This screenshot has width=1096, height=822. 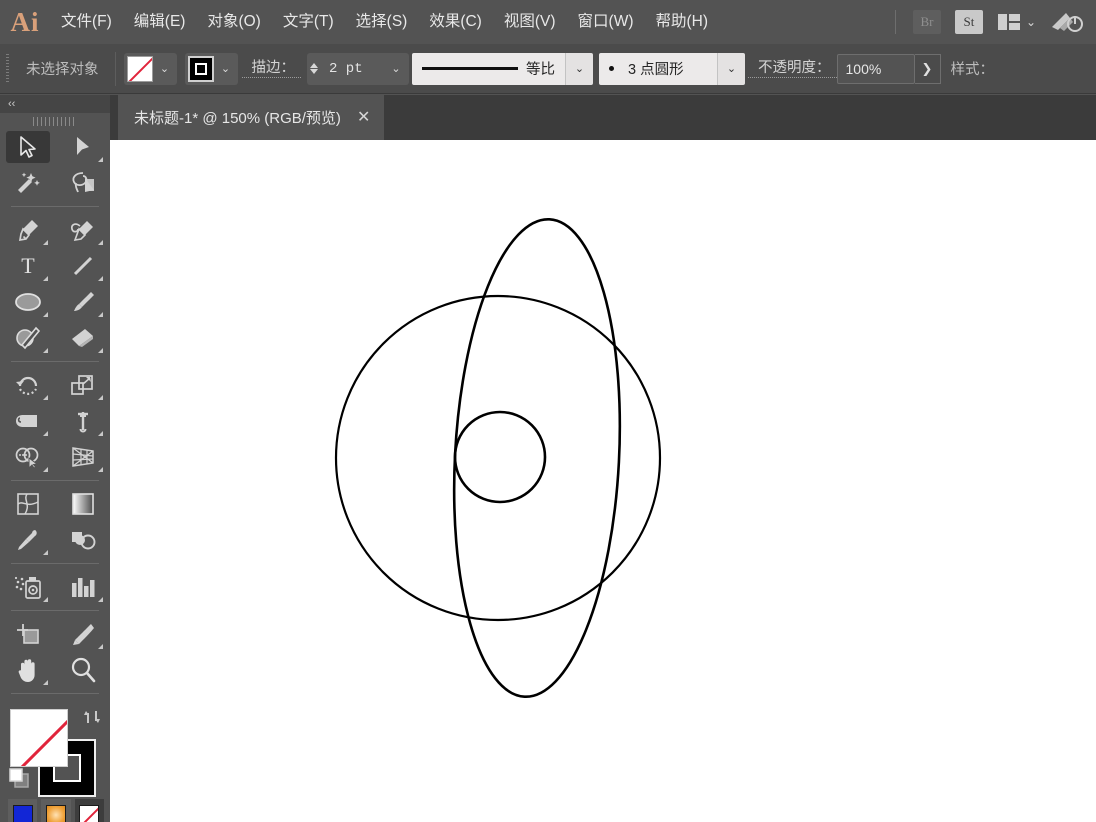 I want to click on large-circle, so click(x=498, y=458).